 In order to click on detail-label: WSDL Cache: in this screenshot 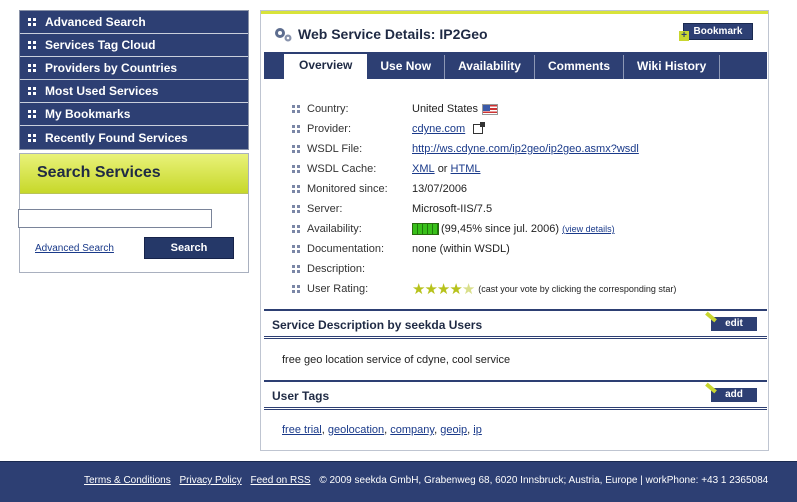, I will do `click(342, 169)`.